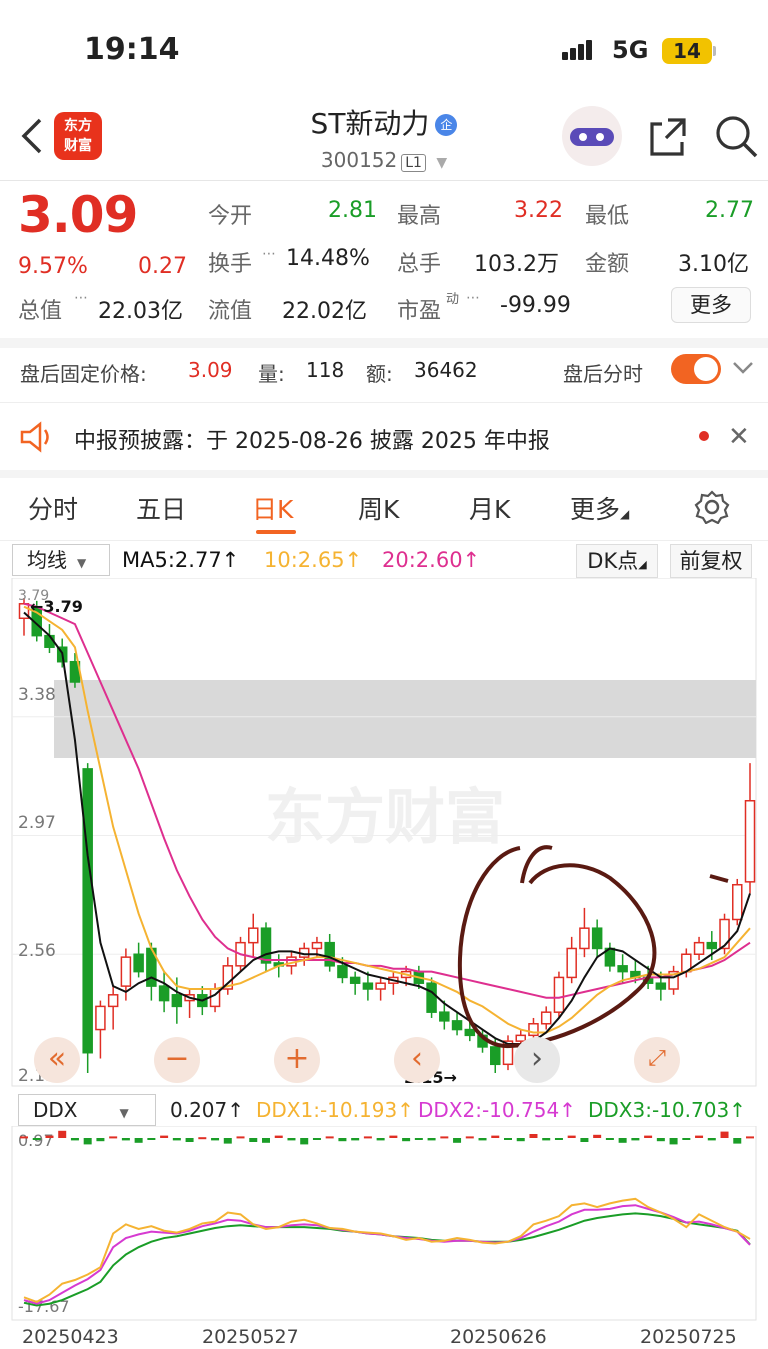 This screenshot has height=1349, width=768. What do you see at coordinates (53, 266) in the screenshot?
I see `change-pct: 9.57%` at bounding box center [53, 266].